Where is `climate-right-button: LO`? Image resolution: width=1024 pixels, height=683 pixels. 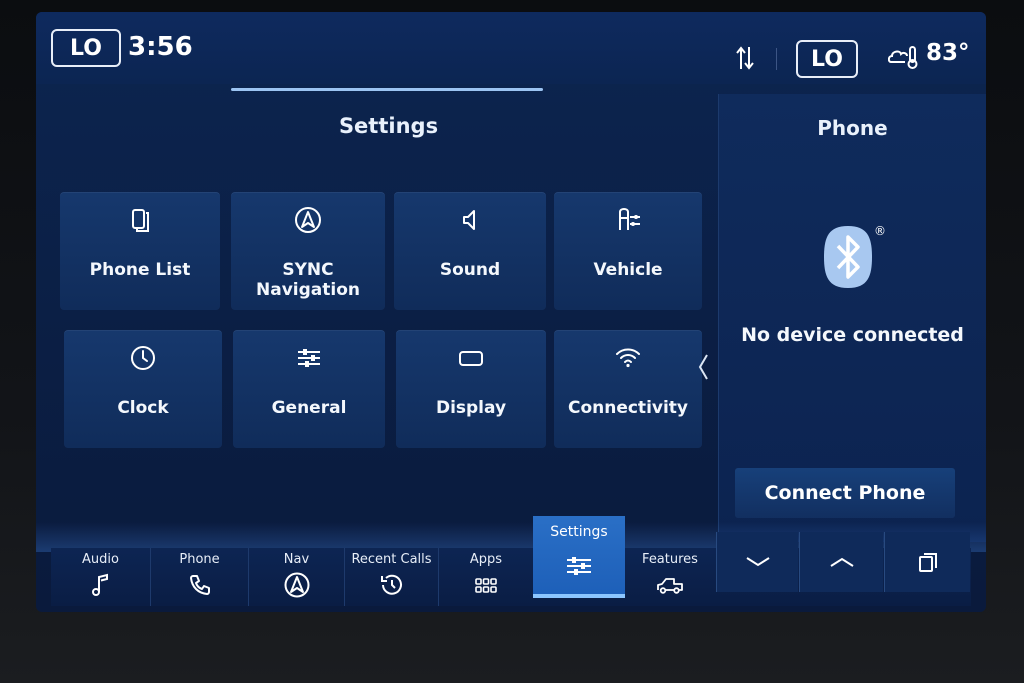 climate-right-button: LO is located at coordinates (827, 59).